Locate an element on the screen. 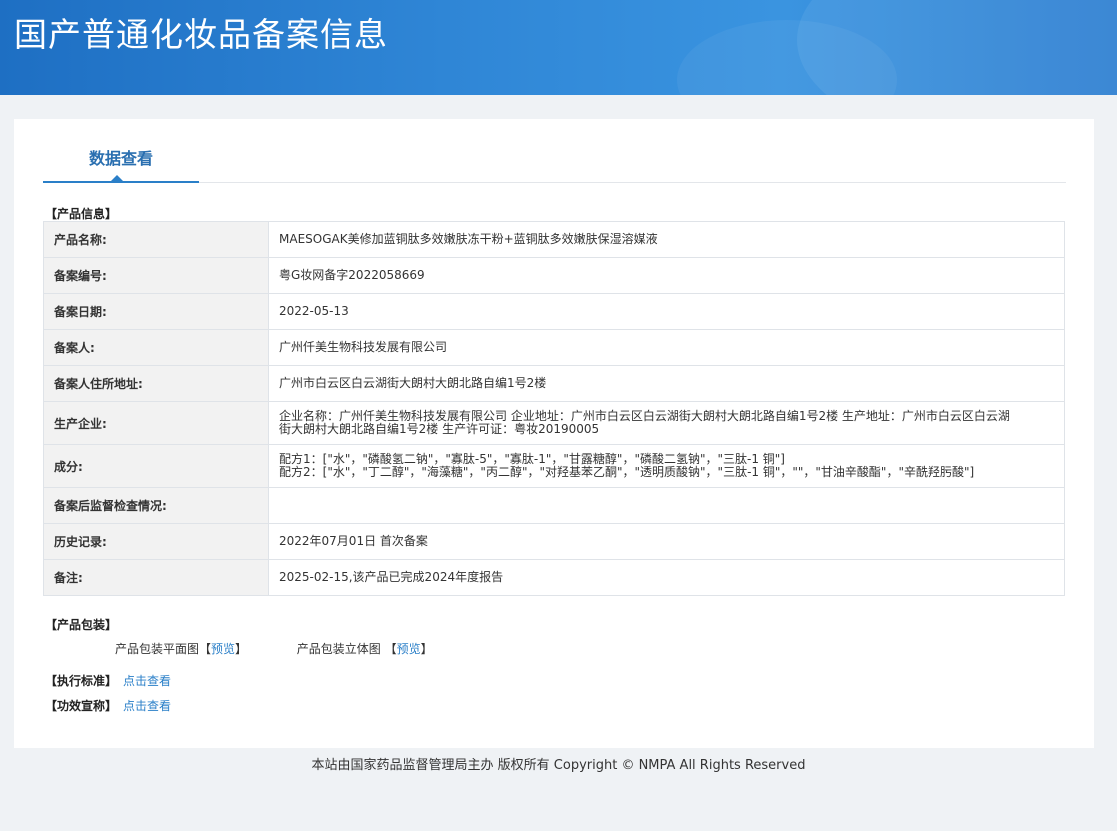 The width and height of the screenshot is (1117, 831). row-key: 备案后监督检查情况: is located at coordinates (156, 505).